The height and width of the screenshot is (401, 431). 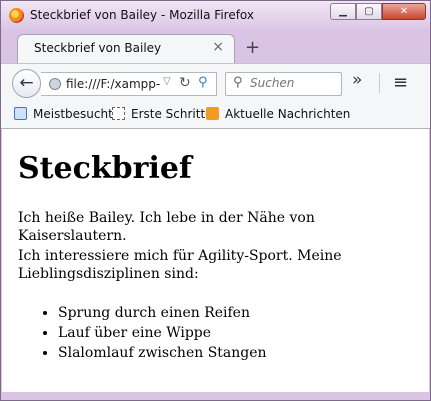 What do you see at coordinates (16, 15) in the screenshot?
I see `firefox-logo-icon` at bounding box center [16, 15].